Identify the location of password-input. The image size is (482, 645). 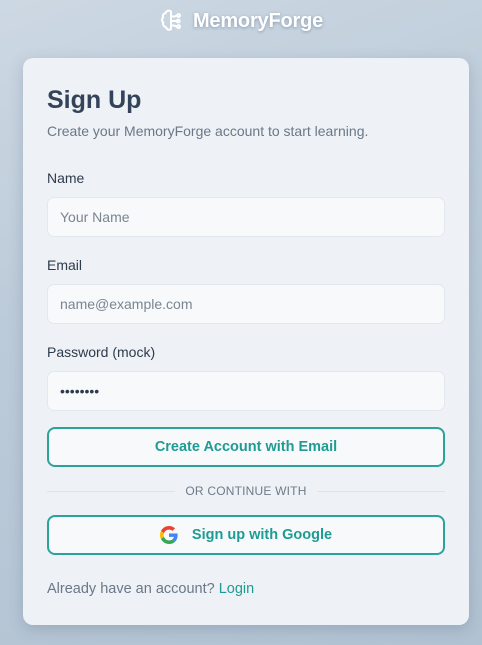
(246, 391).